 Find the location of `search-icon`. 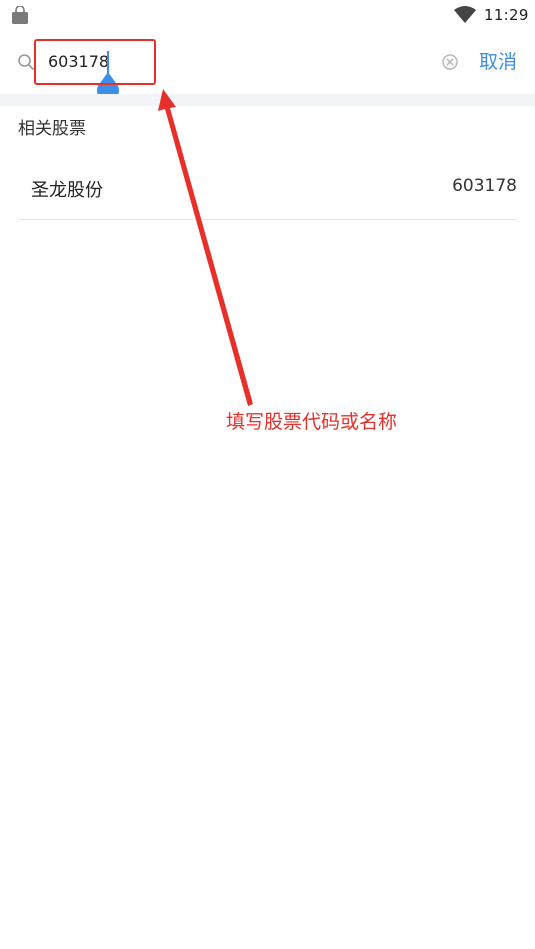

search-icon is located at coordinates (26, 62).